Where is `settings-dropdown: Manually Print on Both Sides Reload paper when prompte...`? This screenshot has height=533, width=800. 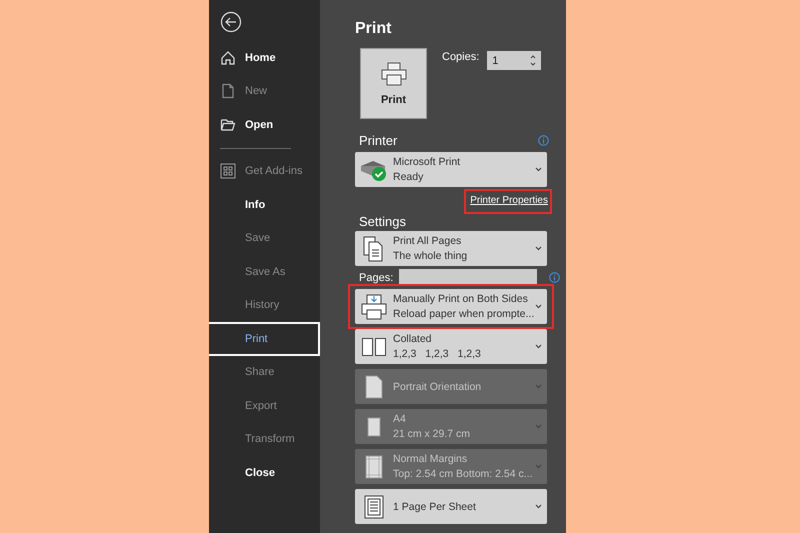
settings-dropdown: Manually Print on Both Sides Reload paper when prompte... is located at coordinates (451, 306).